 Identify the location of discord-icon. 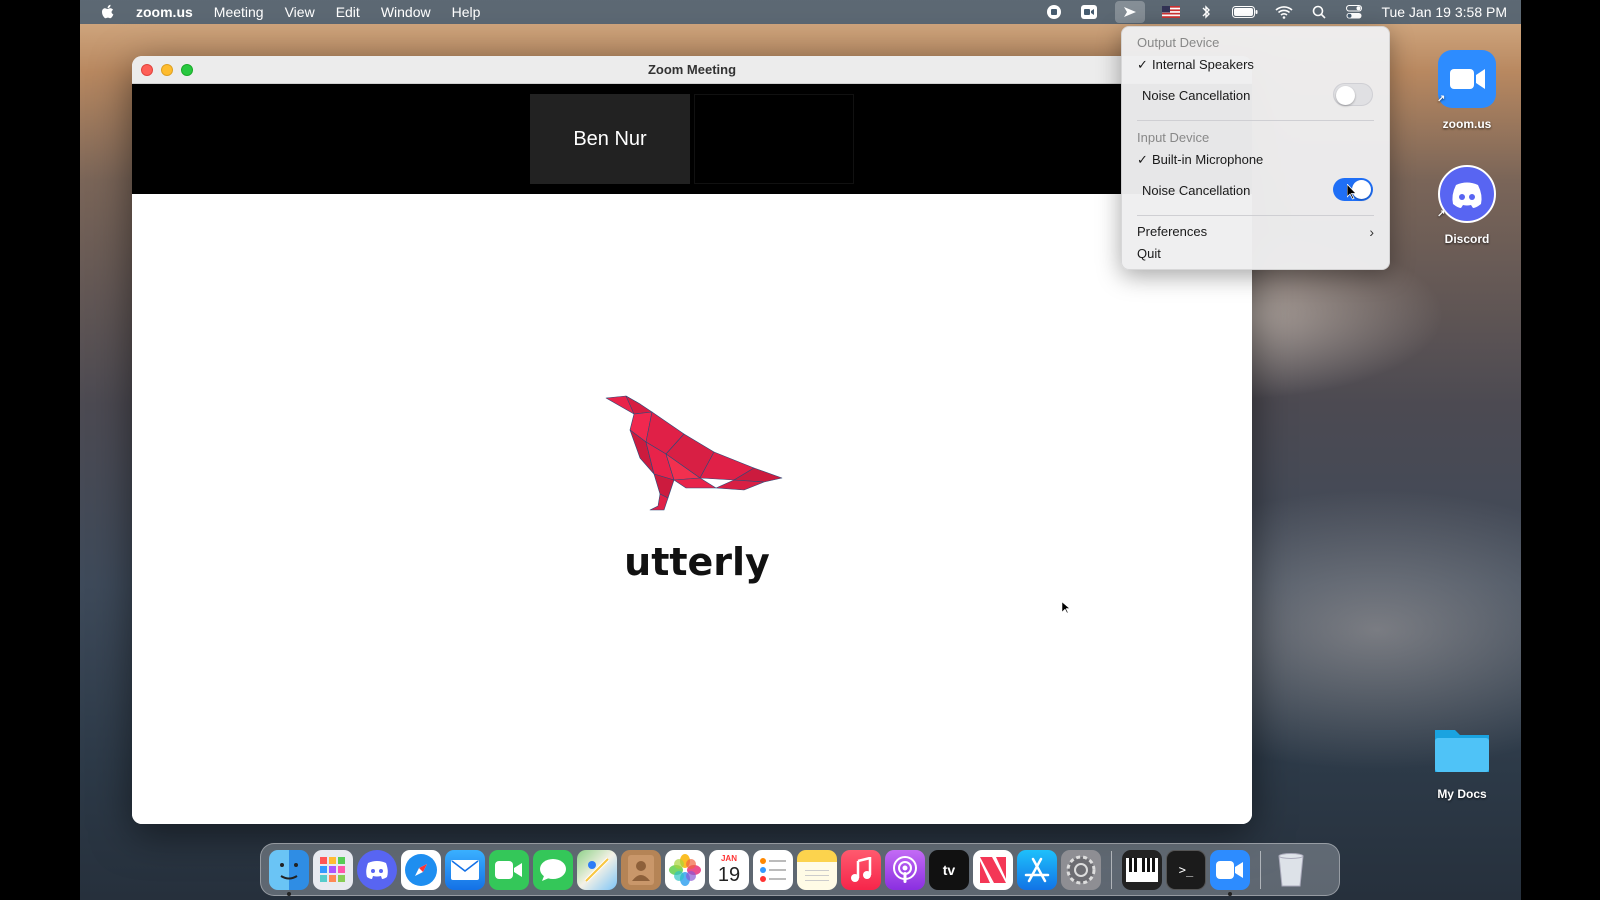
(377, 869).